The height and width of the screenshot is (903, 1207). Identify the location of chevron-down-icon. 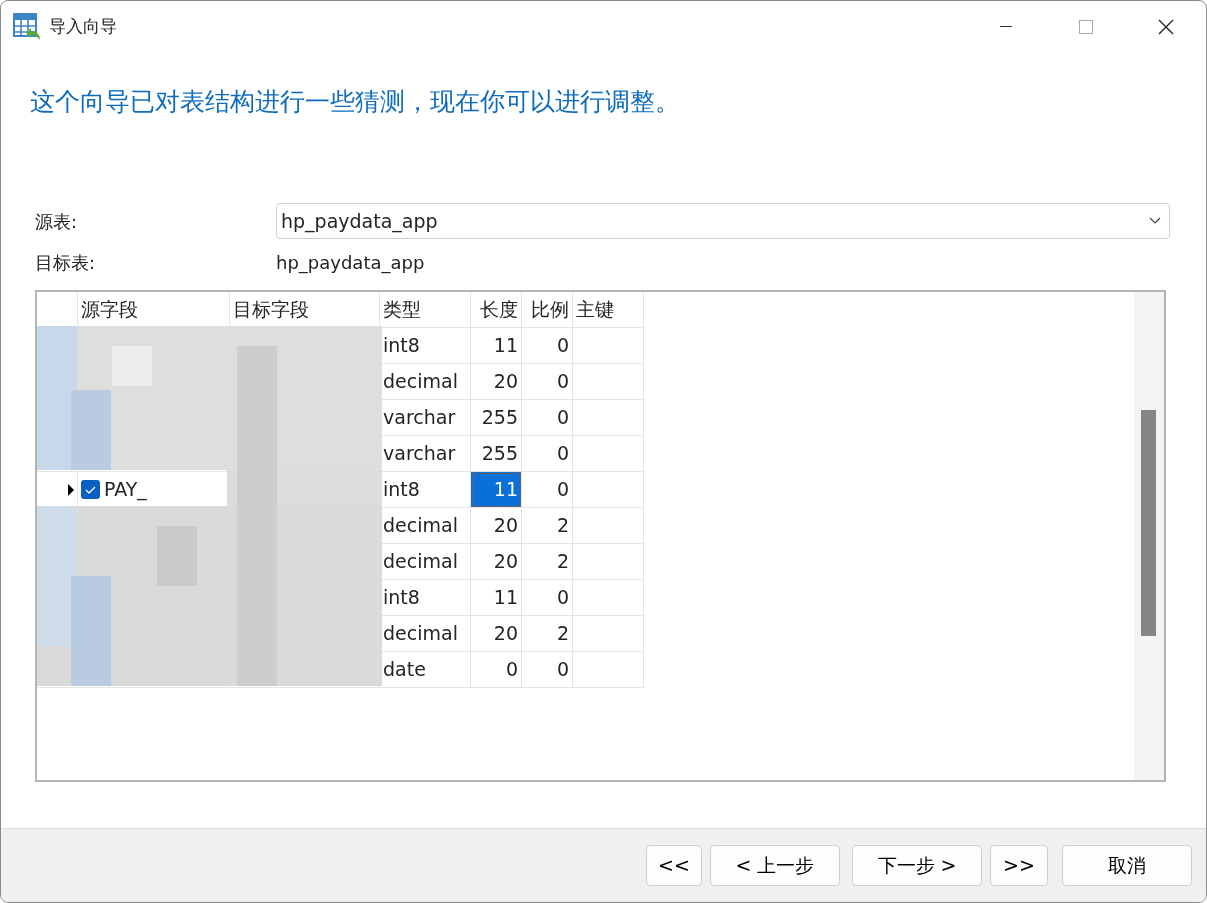
(1155, 221).